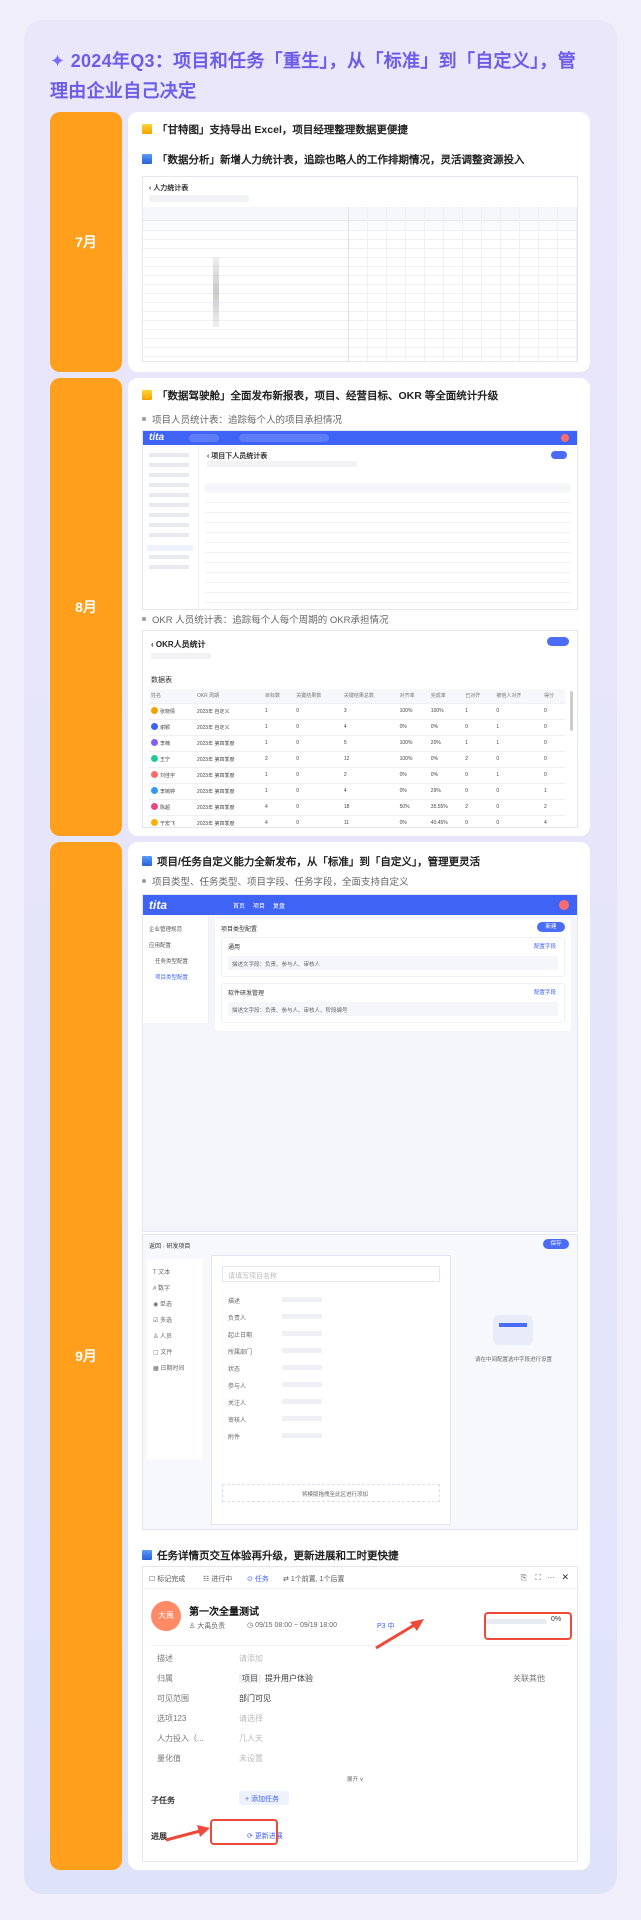 This screenshot has height=1920, width=641. What do you see at coordinates (276, 1678) in the screenshot?
I see `task-field-value: 项目 提升用户体验` at bounding box center [276, 1678].